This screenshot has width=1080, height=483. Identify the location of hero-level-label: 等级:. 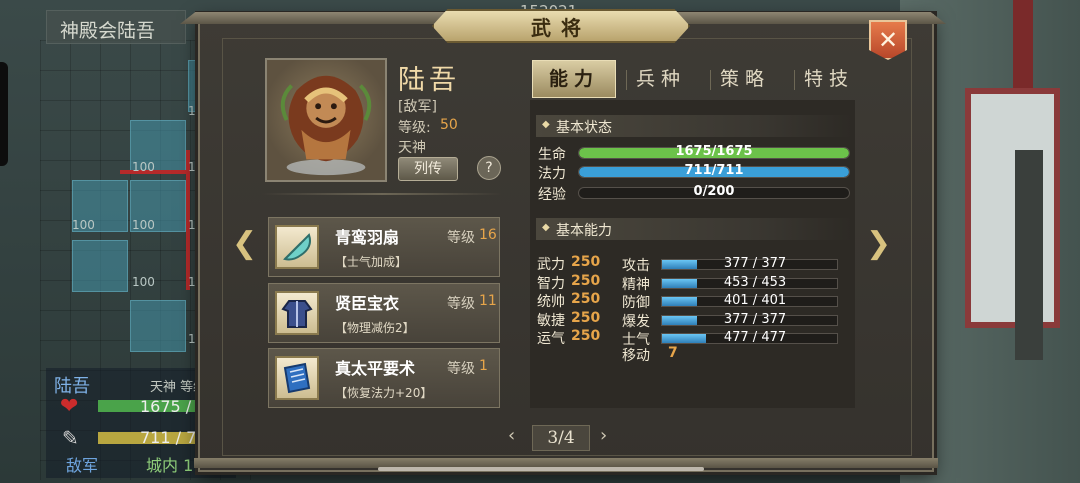
(414, 128).